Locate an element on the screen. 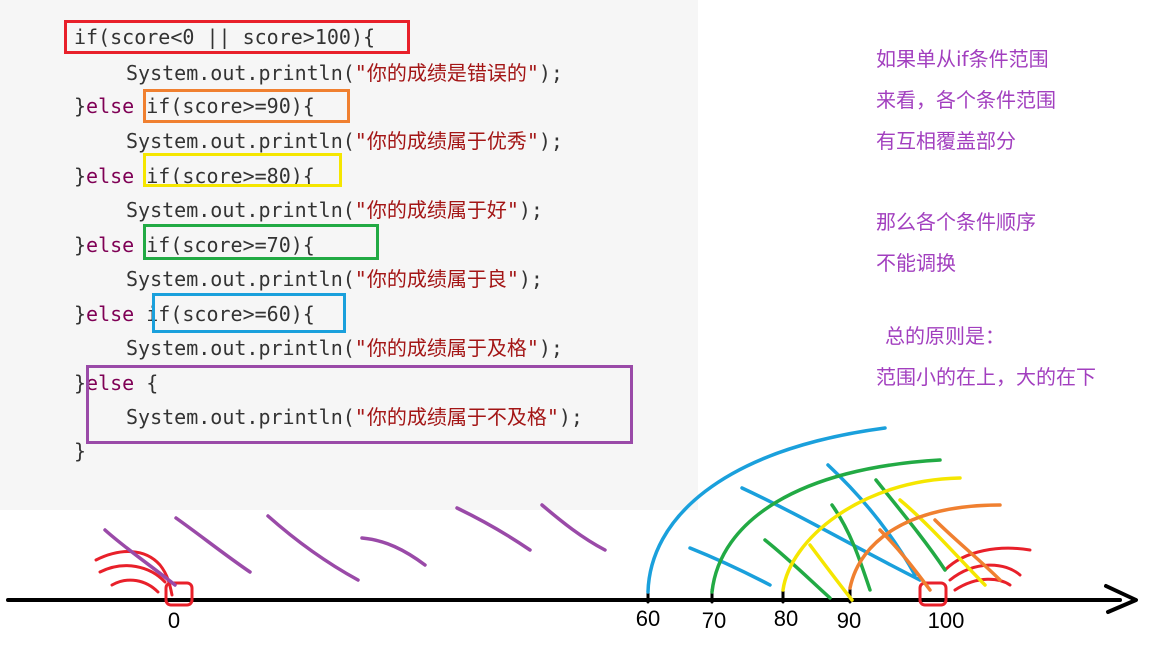 This screenshot has width=1176, height=647. ge60-range-scribbles is located at coordinates (784, 510).